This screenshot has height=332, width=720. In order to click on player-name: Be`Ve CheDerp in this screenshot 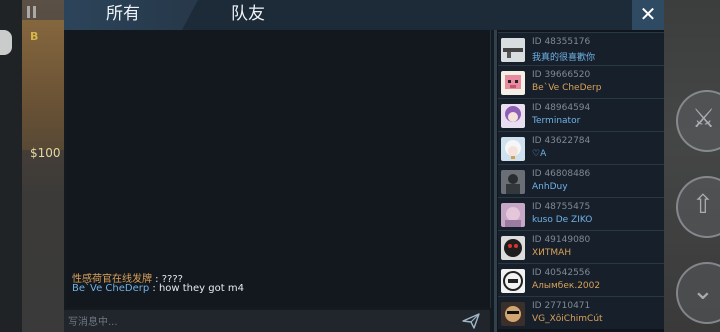, I will do `click(567, 88)`.